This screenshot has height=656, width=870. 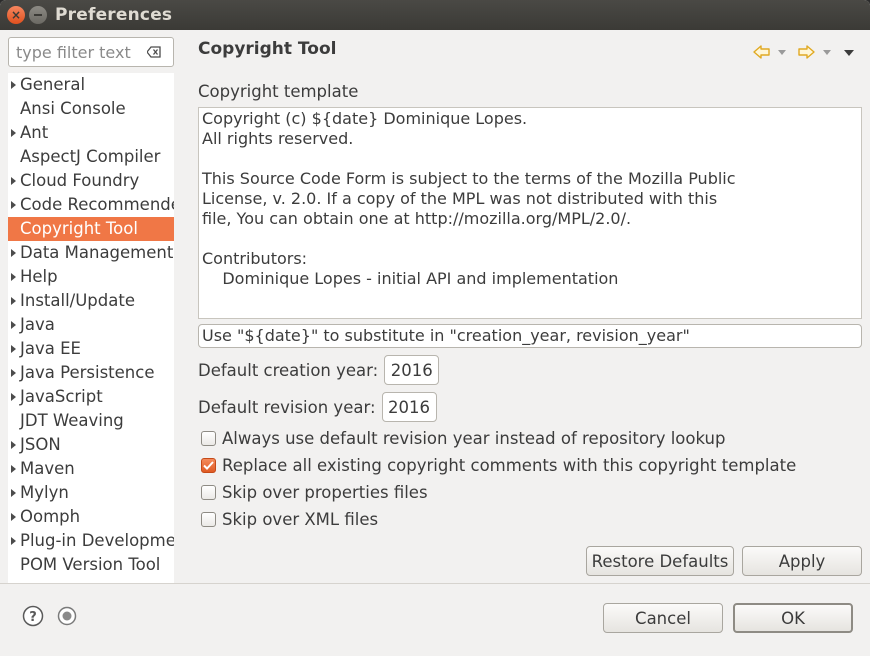 I want to click on tree-item-label: Java Persistence, so click(x=87, y=372).